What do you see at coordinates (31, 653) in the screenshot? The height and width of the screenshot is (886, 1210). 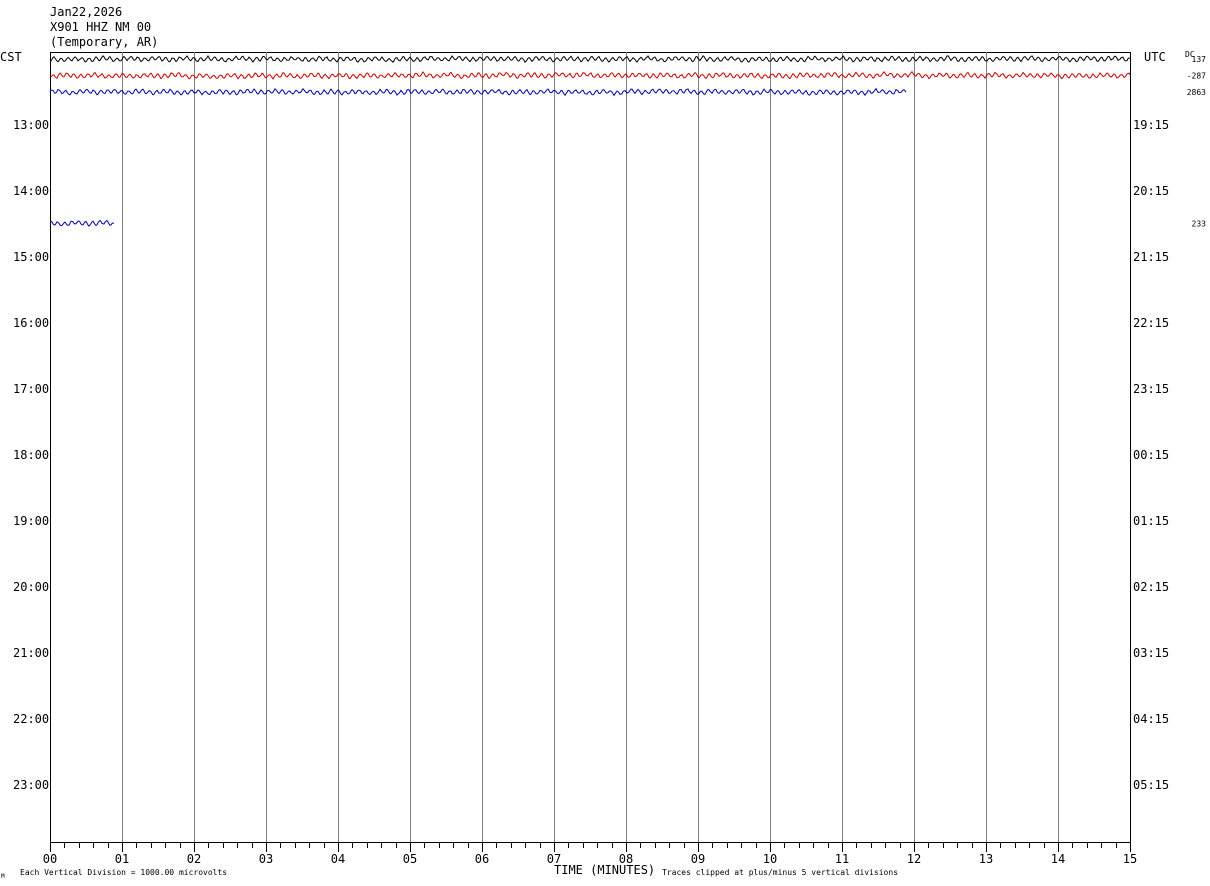 I see `left-hour-label: 21:00` at bounding box center [31, 653].